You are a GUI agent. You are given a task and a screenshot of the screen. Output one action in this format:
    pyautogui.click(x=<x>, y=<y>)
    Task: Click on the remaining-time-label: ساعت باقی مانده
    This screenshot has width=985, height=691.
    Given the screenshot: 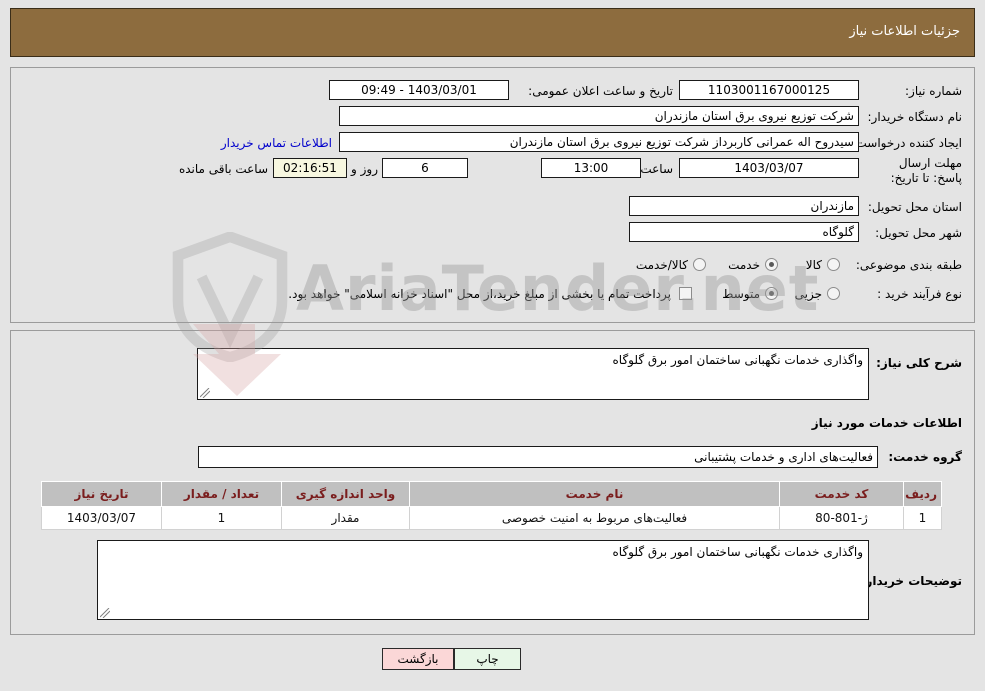 What is the action you would take?
    pyautogui.click(x=223, y=169)
    